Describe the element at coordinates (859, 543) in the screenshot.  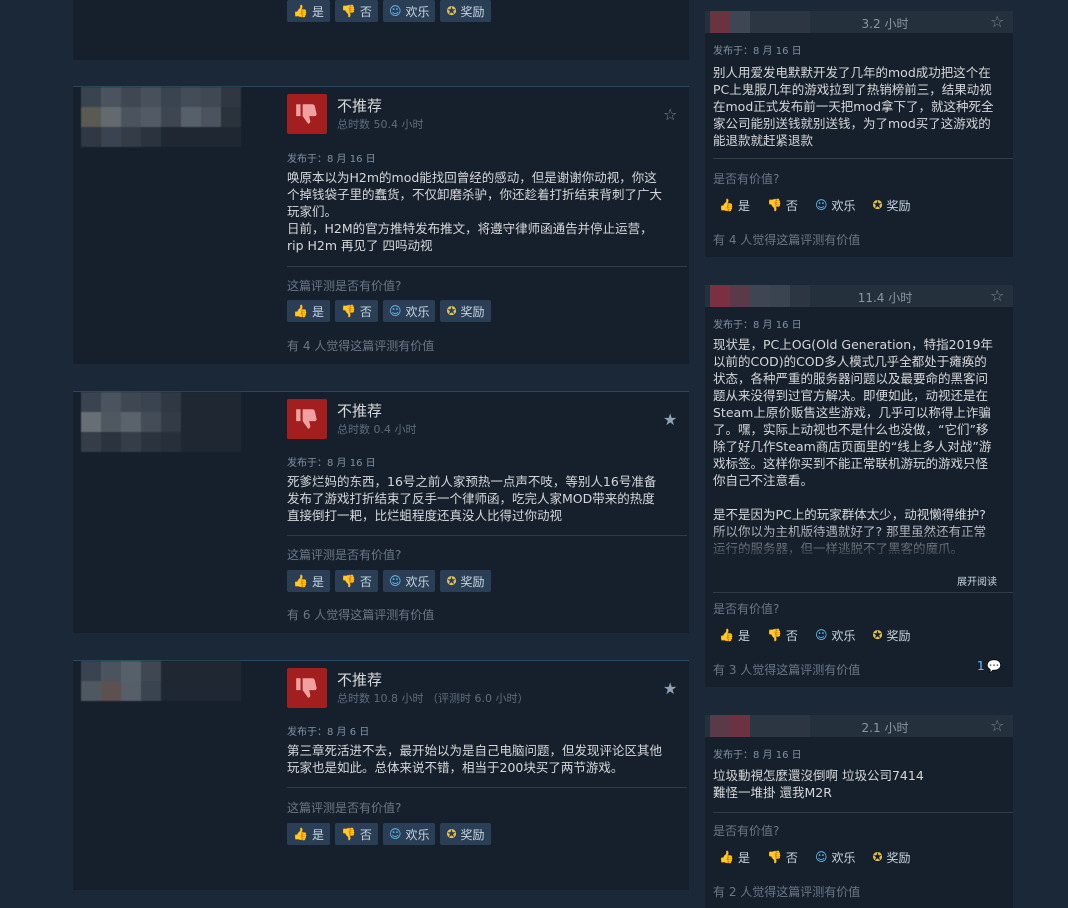
I see `text-fade` at that location.